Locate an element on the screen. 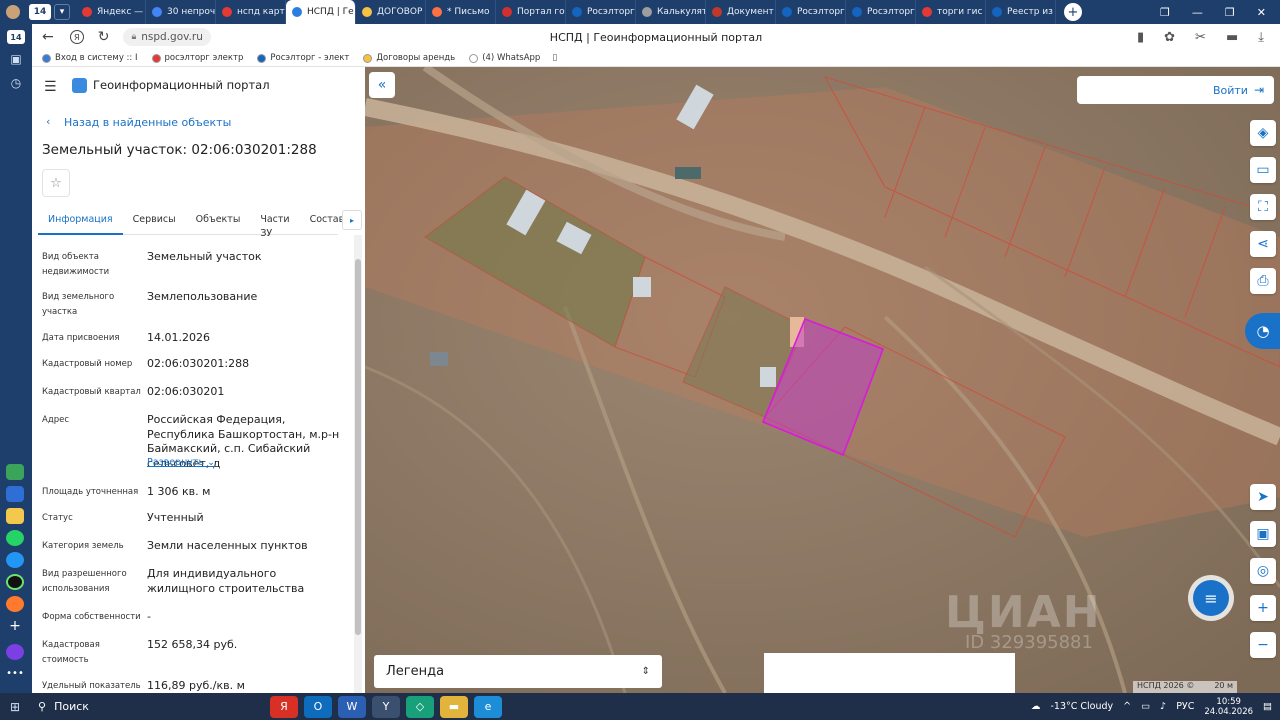  login-button: Войти ⇥ is located at coordinates (1175, 90).